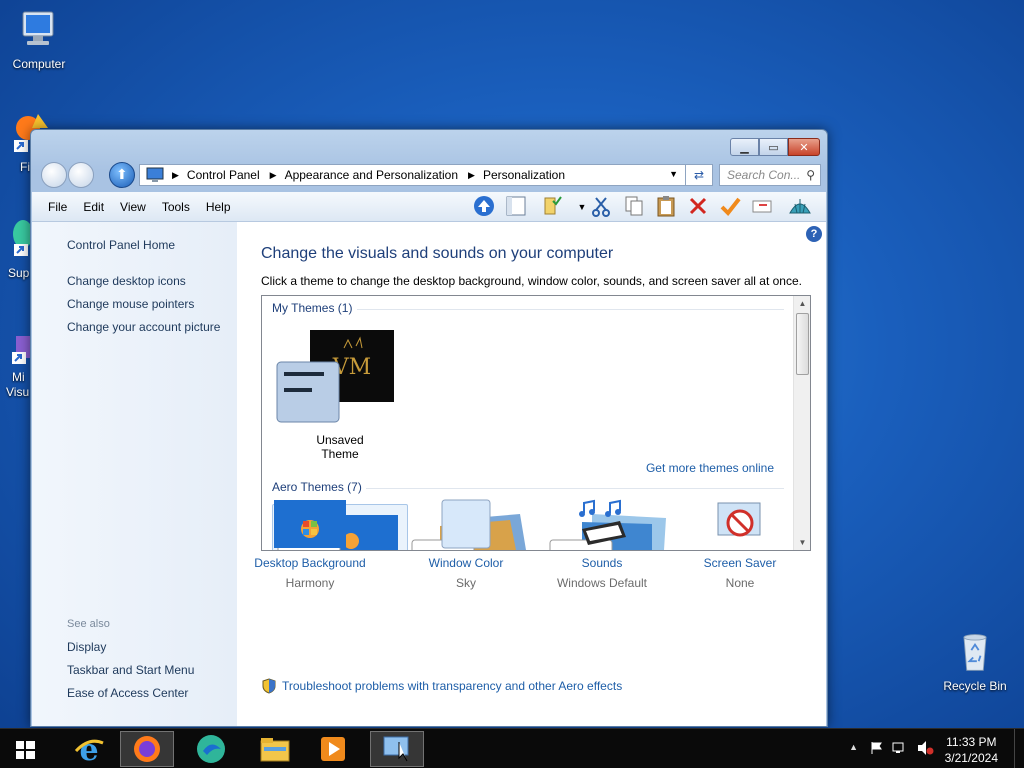 The width and height of the screenshot is (1024, 768). I want to click on maximize-button: ▭, so click(773, 147).